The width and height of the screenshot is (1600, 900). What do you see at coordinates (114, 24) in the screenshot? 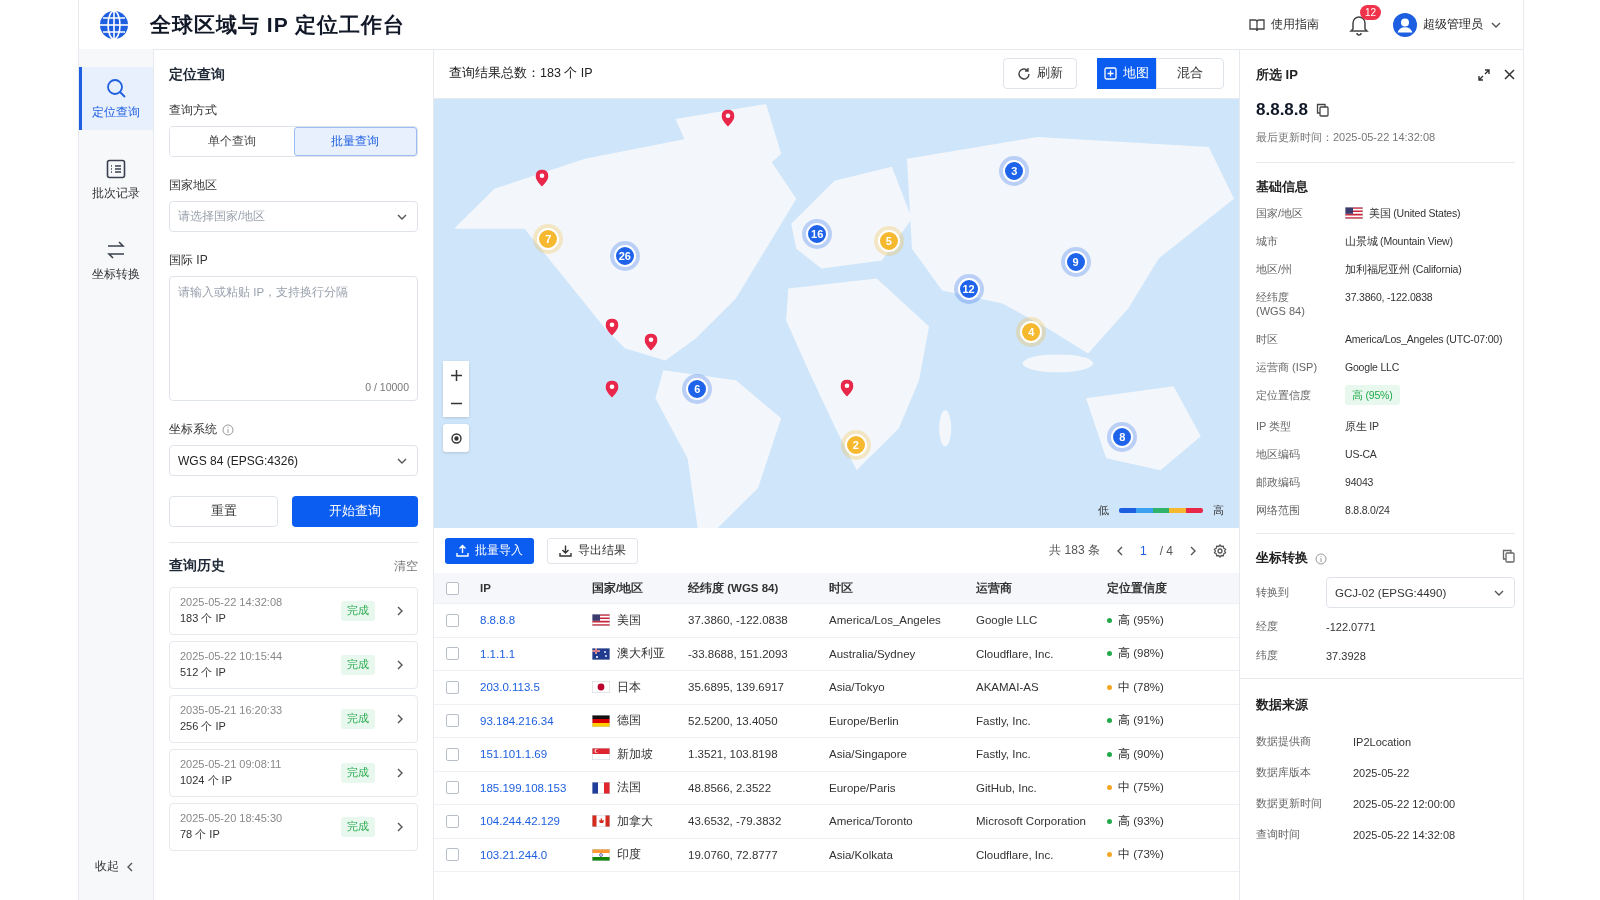
I see `globe-logo-icon` at bounding box center [114, 24].